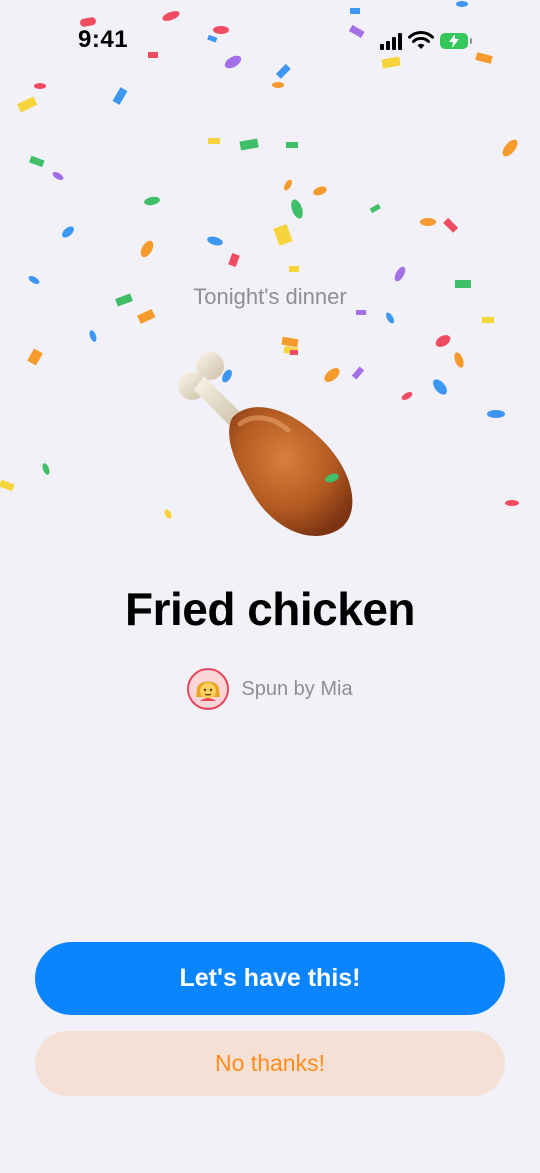  Describe the element at coordinates (265, 444) in the screenshot. I see `fried-chicken-icon` at that location.